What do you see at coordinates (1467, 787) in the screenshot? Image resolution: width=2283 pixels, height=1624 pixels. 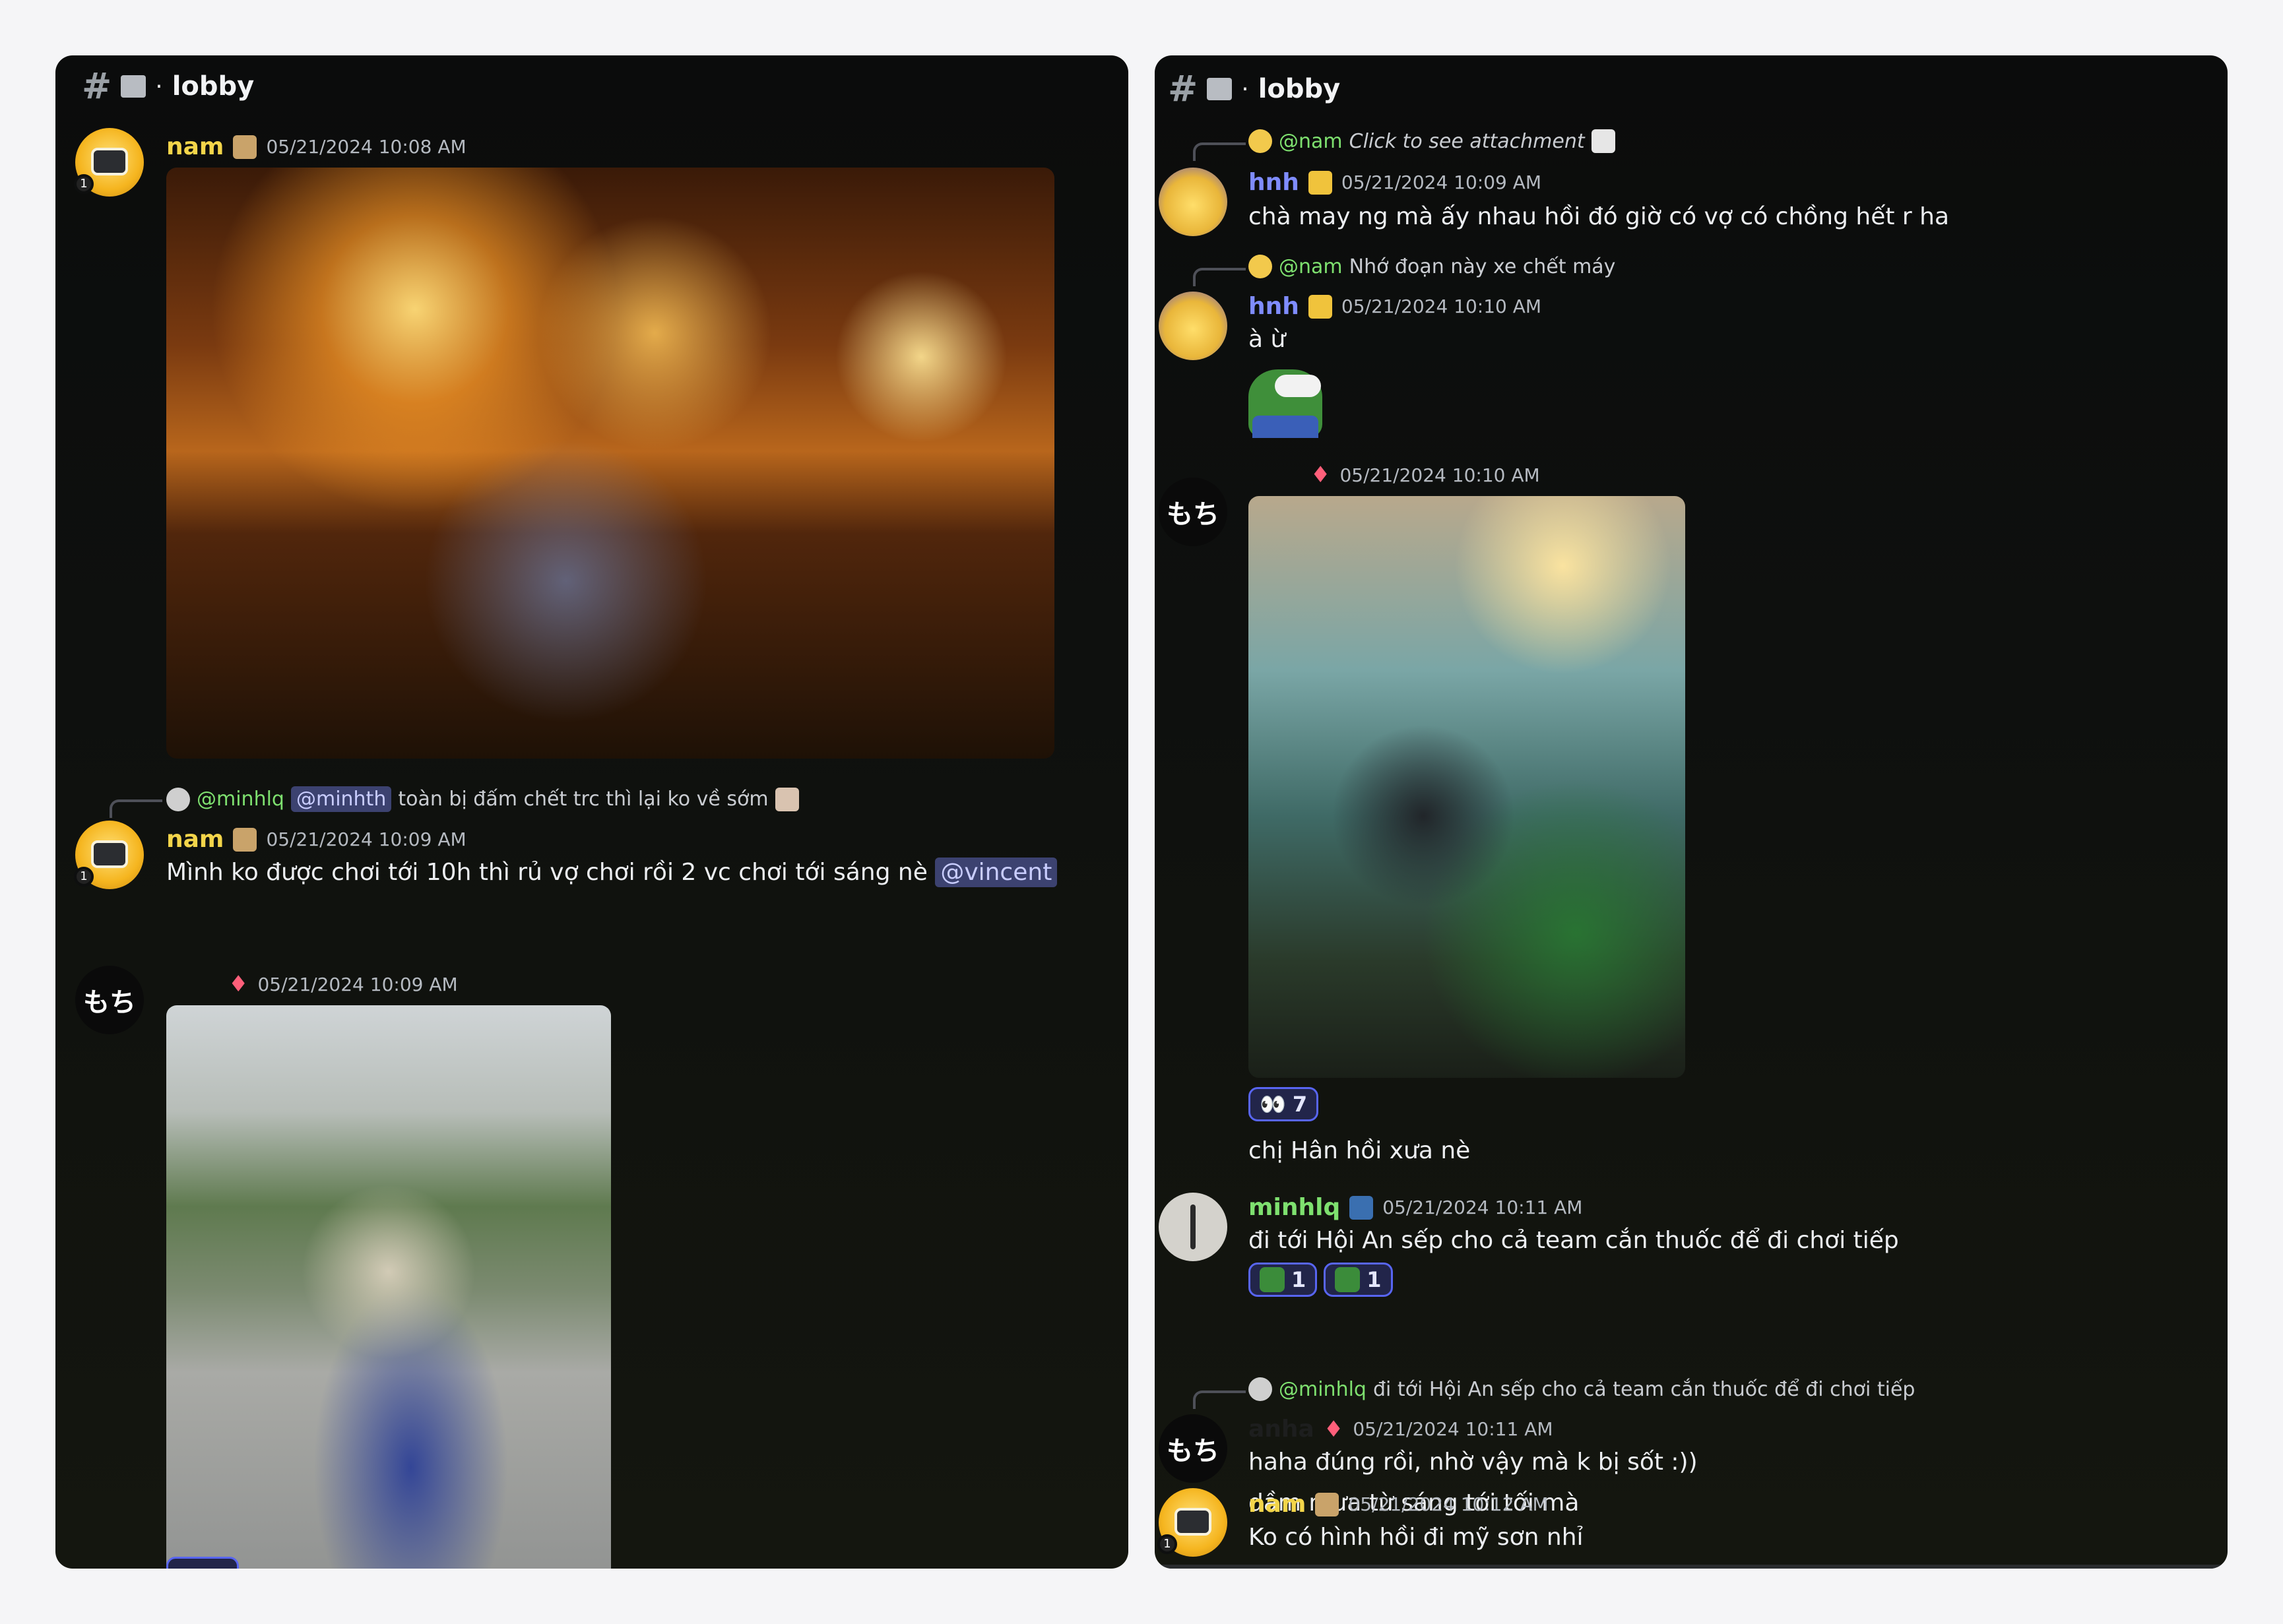 I see `attachment-image-shop` at bounding box center [1467, 787].